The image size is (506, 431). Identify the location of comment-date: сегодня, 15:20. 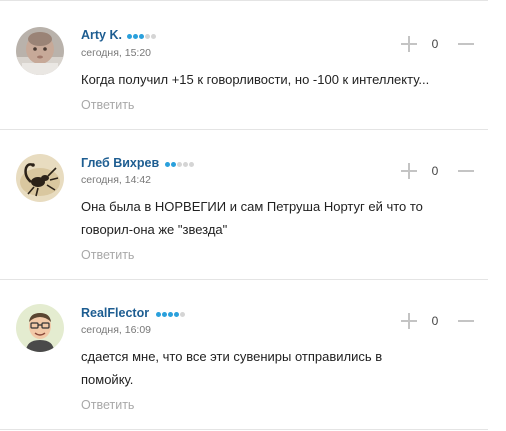
(116, 53).